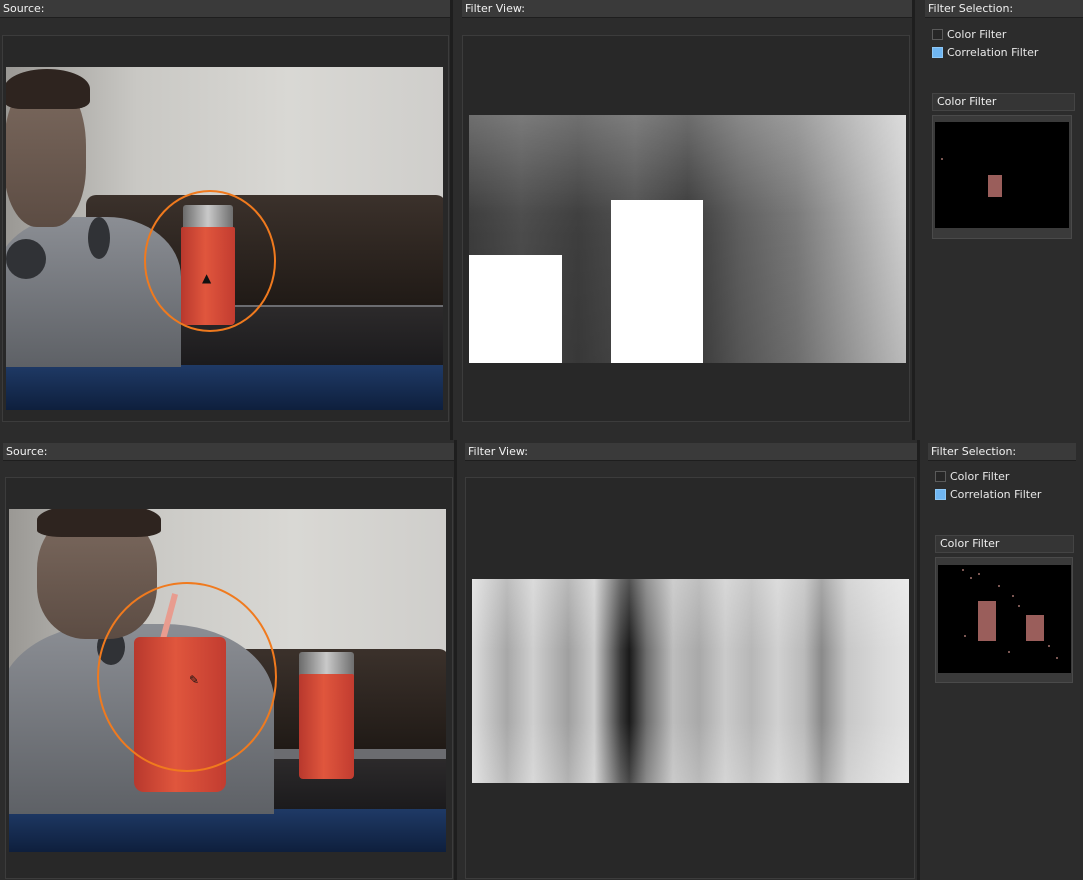  Describe the element at coordinates (194, 680) in the screenshot. I see `mouse-cursor-icon: ✎` at that location.